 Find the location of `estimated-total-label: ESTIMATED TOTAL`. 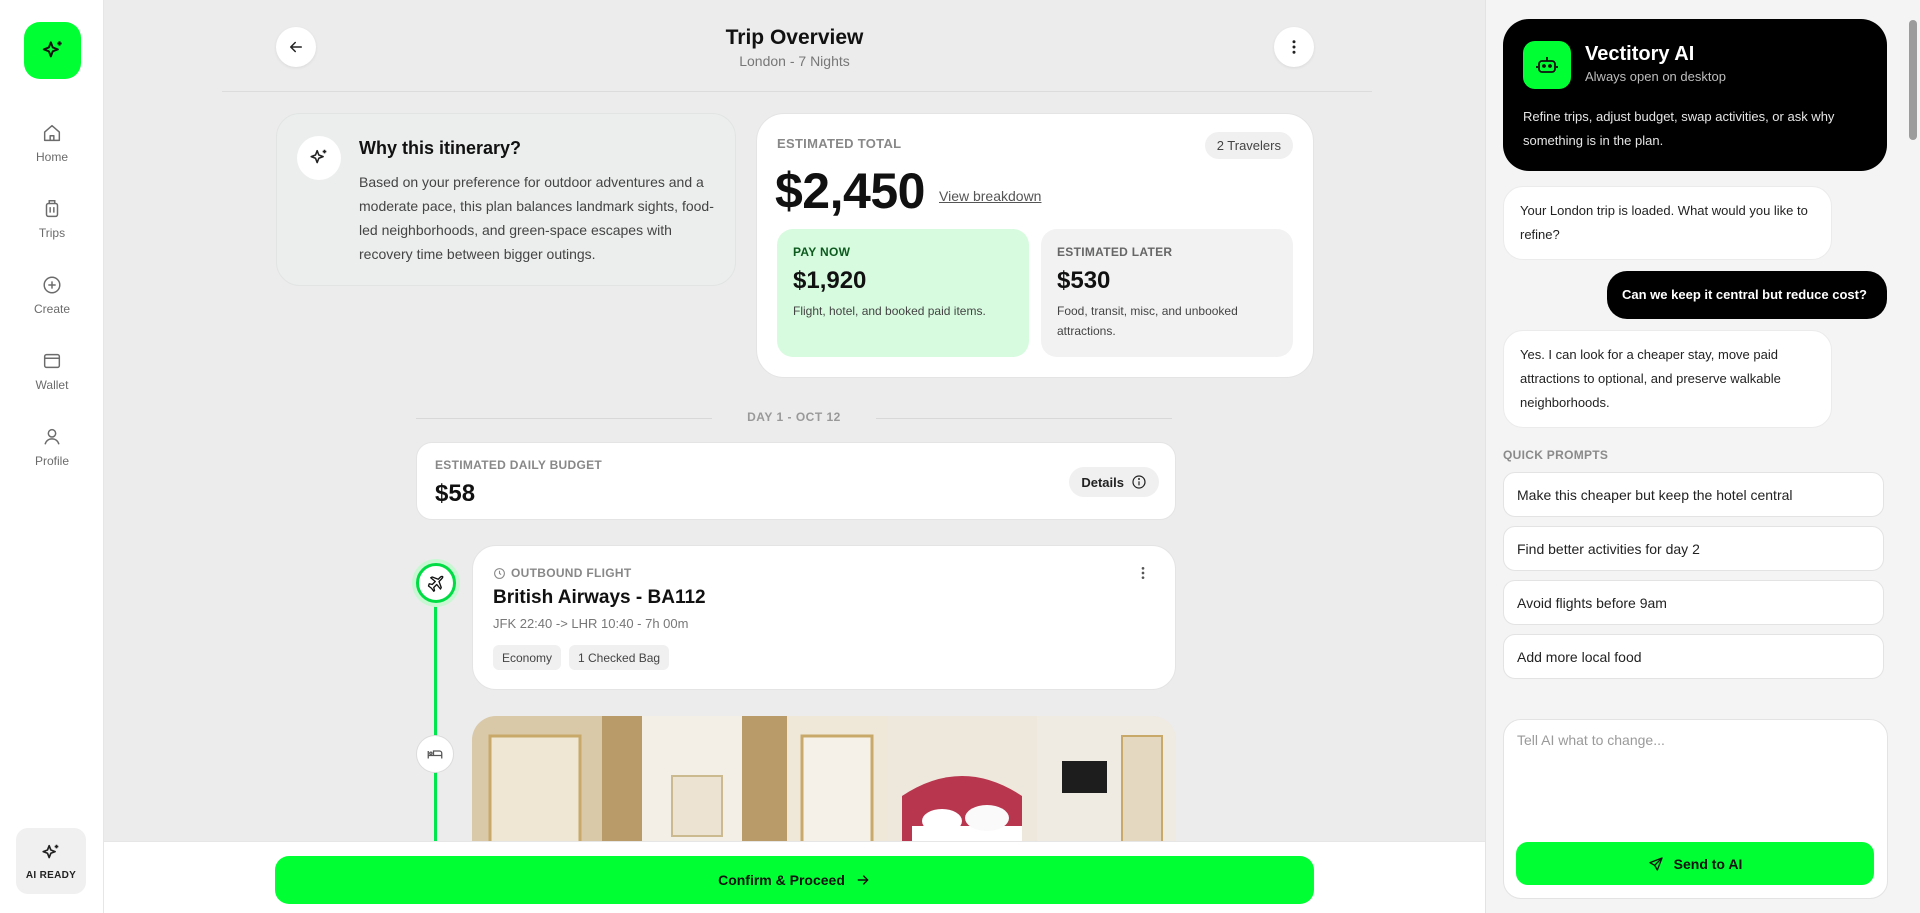

estimated-total-label: ESTIMATED TOTAL is located at coordinates (839, 143).